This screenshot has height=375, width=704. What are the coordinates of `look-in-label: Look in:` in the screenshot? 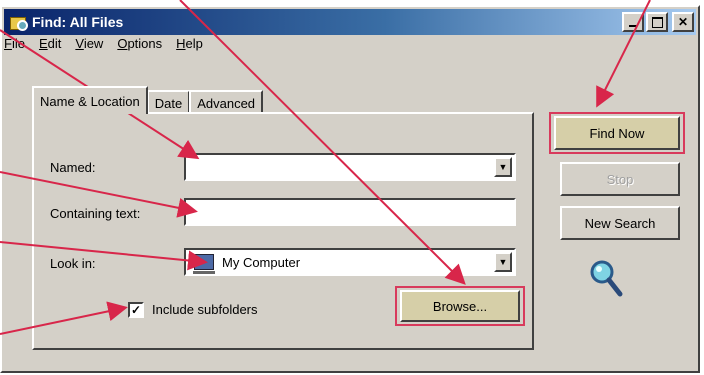 It's located at (73, 263).